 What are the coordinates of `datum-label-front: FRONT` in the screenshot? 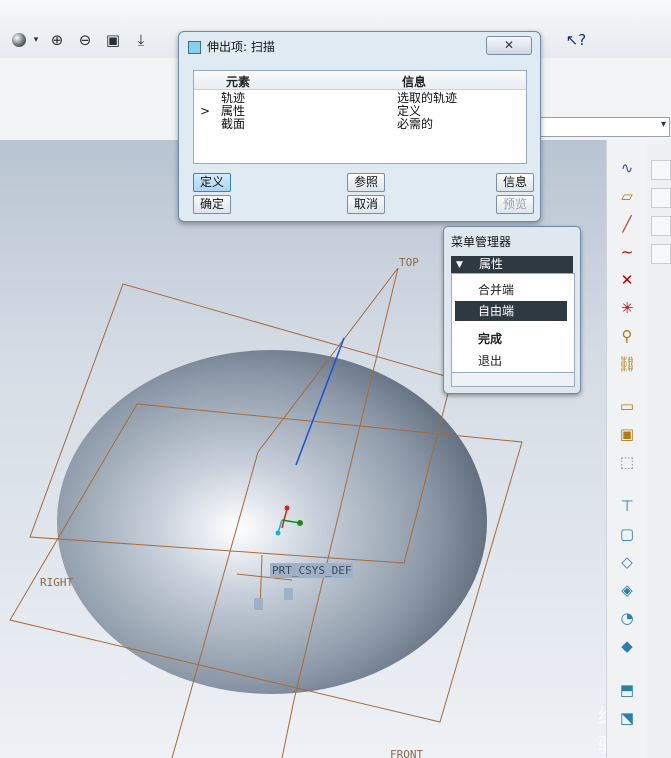 It's located at (407, 753).